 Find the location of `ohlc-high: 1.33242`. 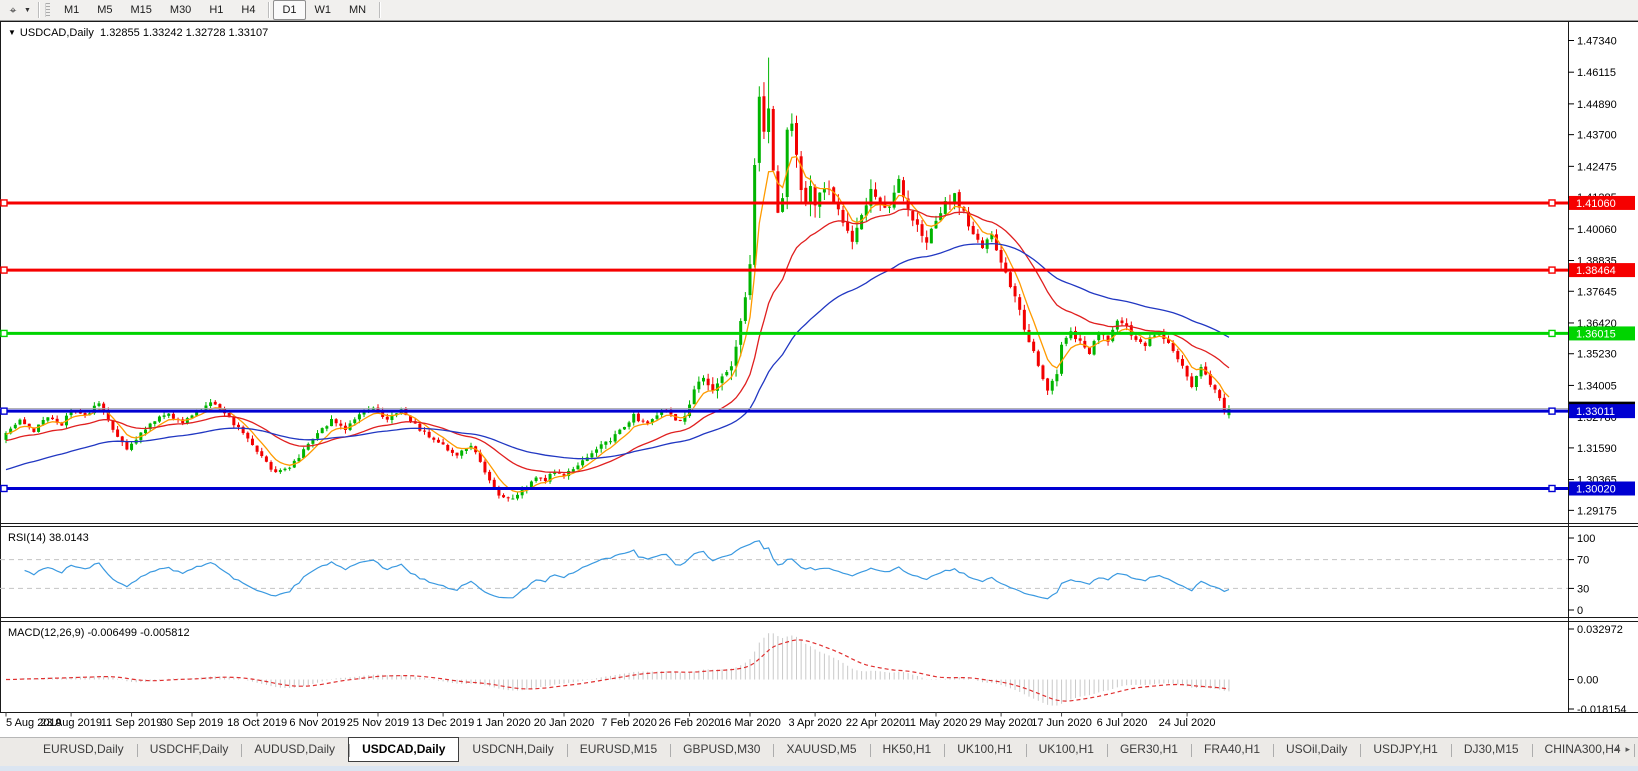

ohlc-high: 1.33242 is located at coordinates (162, 33).